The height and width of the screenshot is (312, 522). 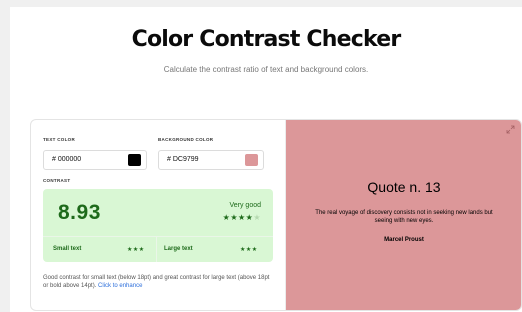 What do you see at coordinates (178, 249) in the screenshot?
I see `large-text-label: Large text` at bounding box center [178, 249].